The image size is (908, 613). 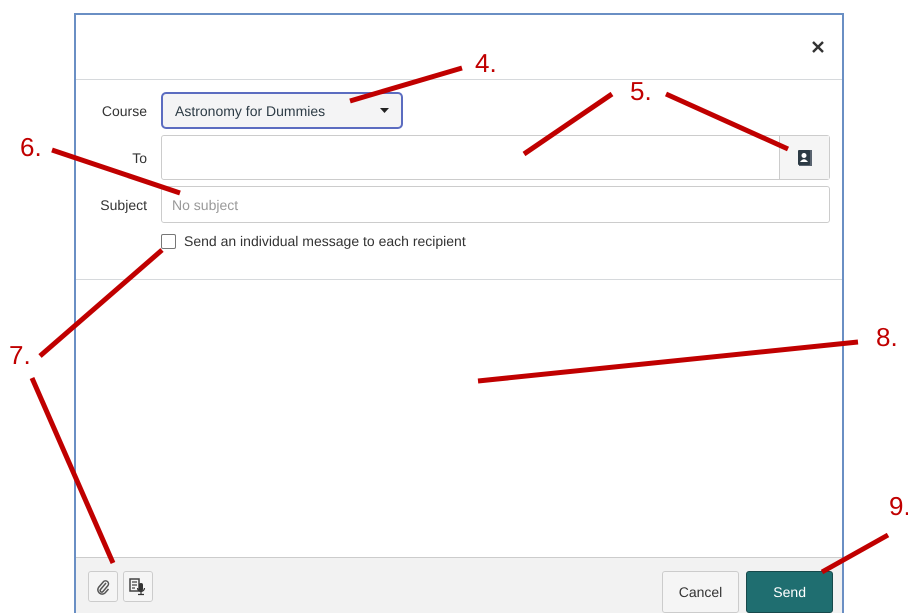 I want to click on checkbox-label: Send an individual message to each recipient, so click(x=325, y=241).